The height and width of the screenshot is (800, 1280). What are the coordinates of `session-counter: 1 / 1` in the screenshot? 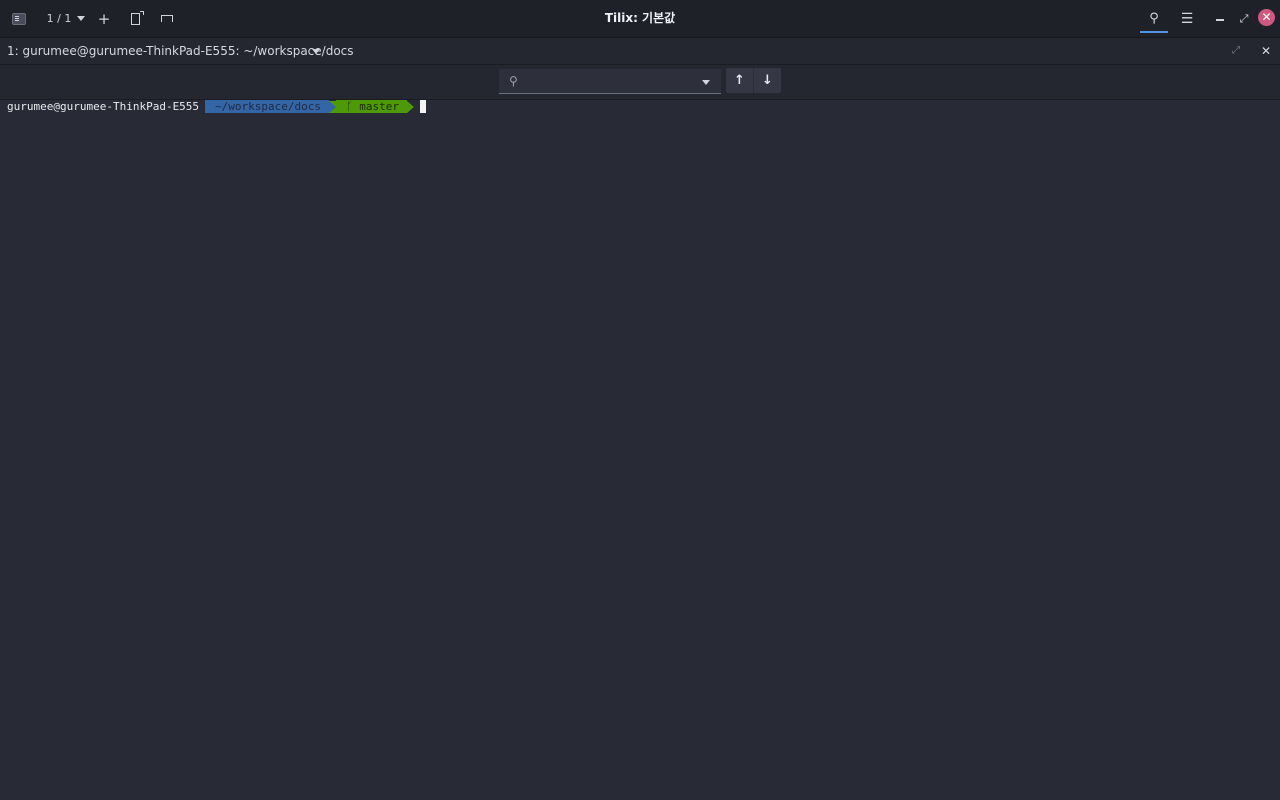 It's located at (59, 18).